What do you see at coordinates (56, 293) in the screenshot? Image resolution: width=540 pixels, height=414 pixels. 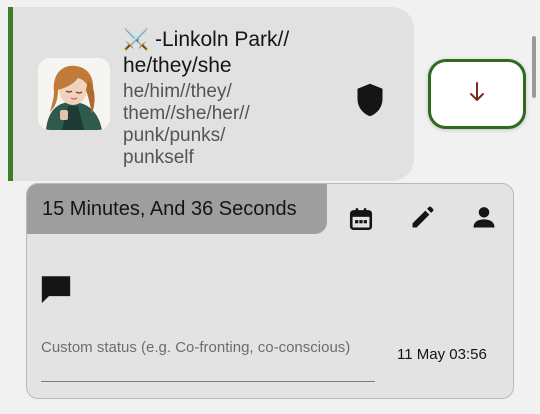 I see `chat-bubble-icon` at bounding box center [56, 293].